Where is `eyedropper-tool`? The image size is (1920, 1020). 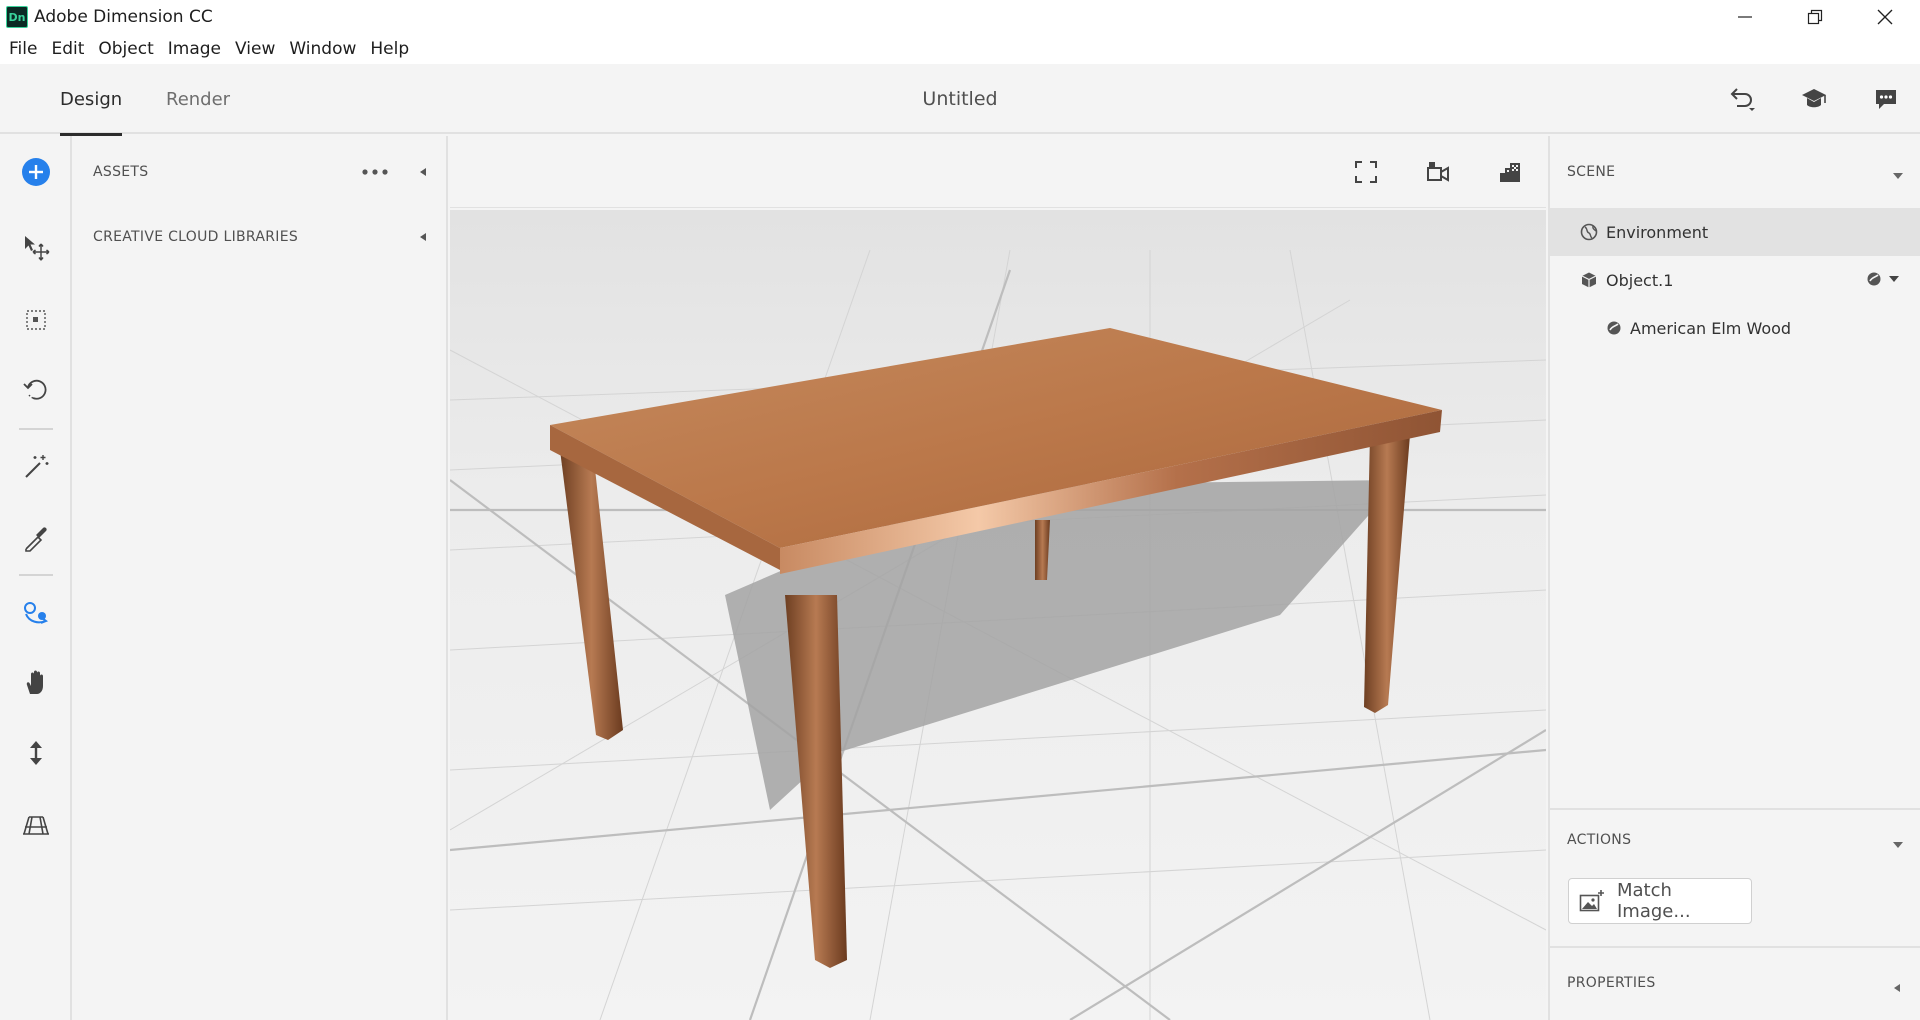 eyedropper-tool is located at coordinates (36, 538).